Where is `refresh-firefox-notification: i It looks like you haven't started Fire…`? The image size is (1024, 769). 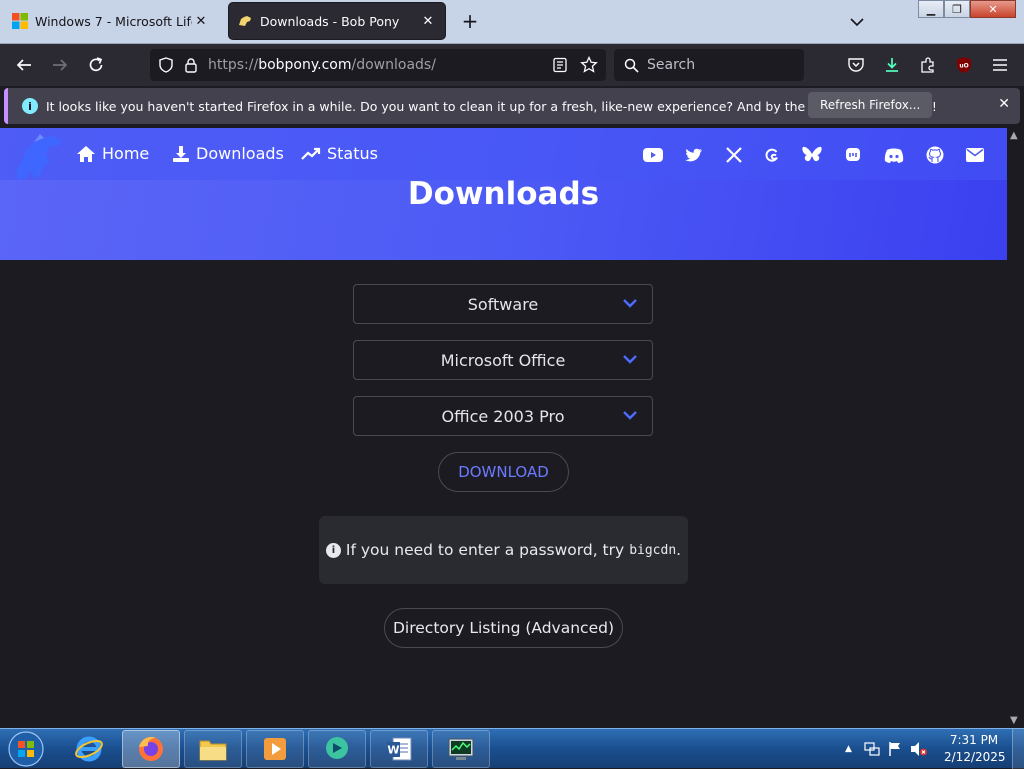 refresh-firefox-notification: i It looks like you haven't started Fire… is located at coordinates (512, 106).